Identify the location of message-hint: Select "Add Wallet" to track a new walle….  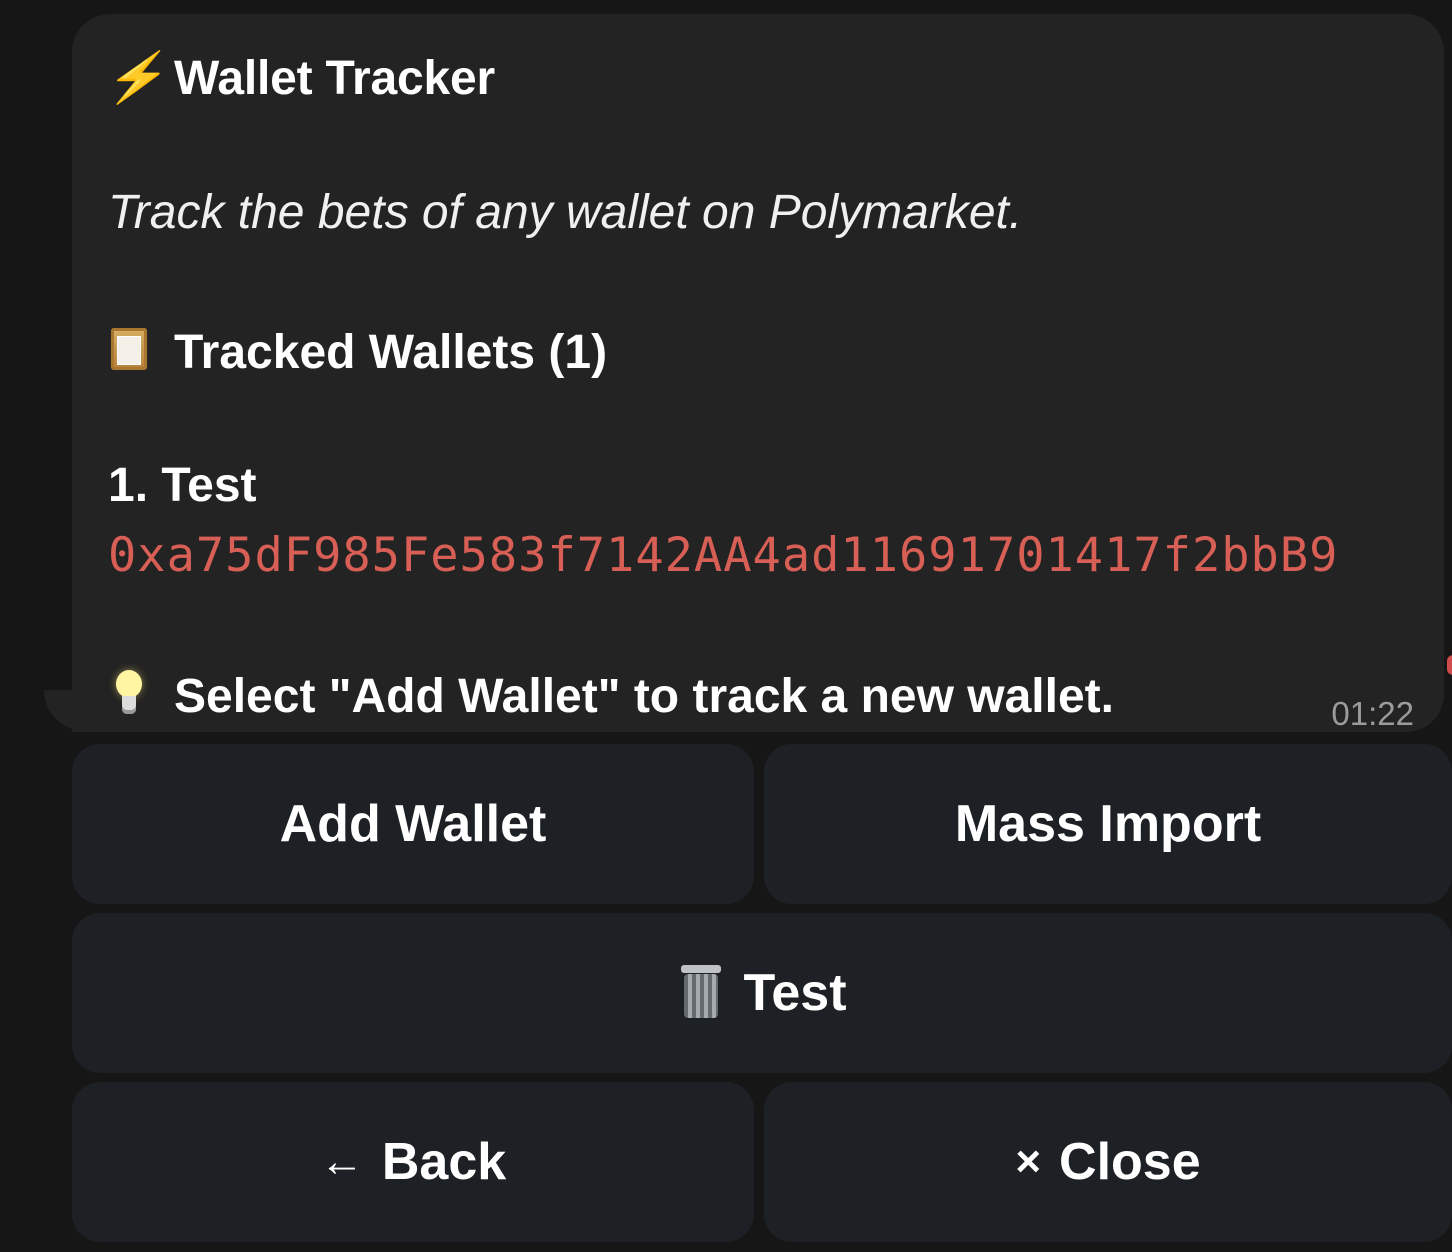
(611, 695).